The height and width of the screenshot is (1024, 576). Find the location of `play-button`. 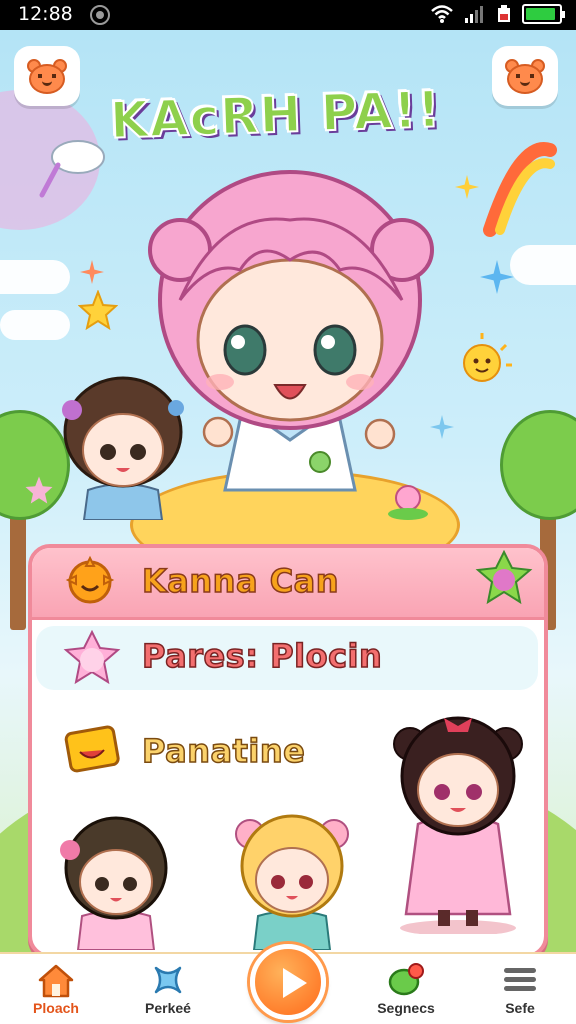

play-button is located at coordinates (288, 982).